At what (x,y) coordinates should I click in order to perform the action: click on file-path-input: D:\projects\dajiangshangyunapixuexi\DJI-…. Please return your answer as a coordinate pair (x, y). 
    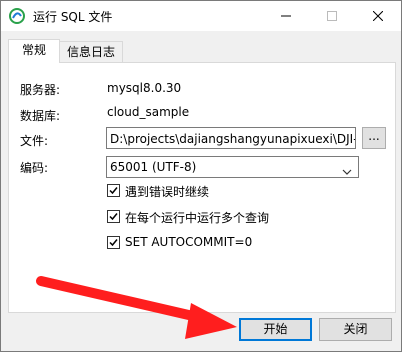
    Looking at the image, I should click on (231, 138).